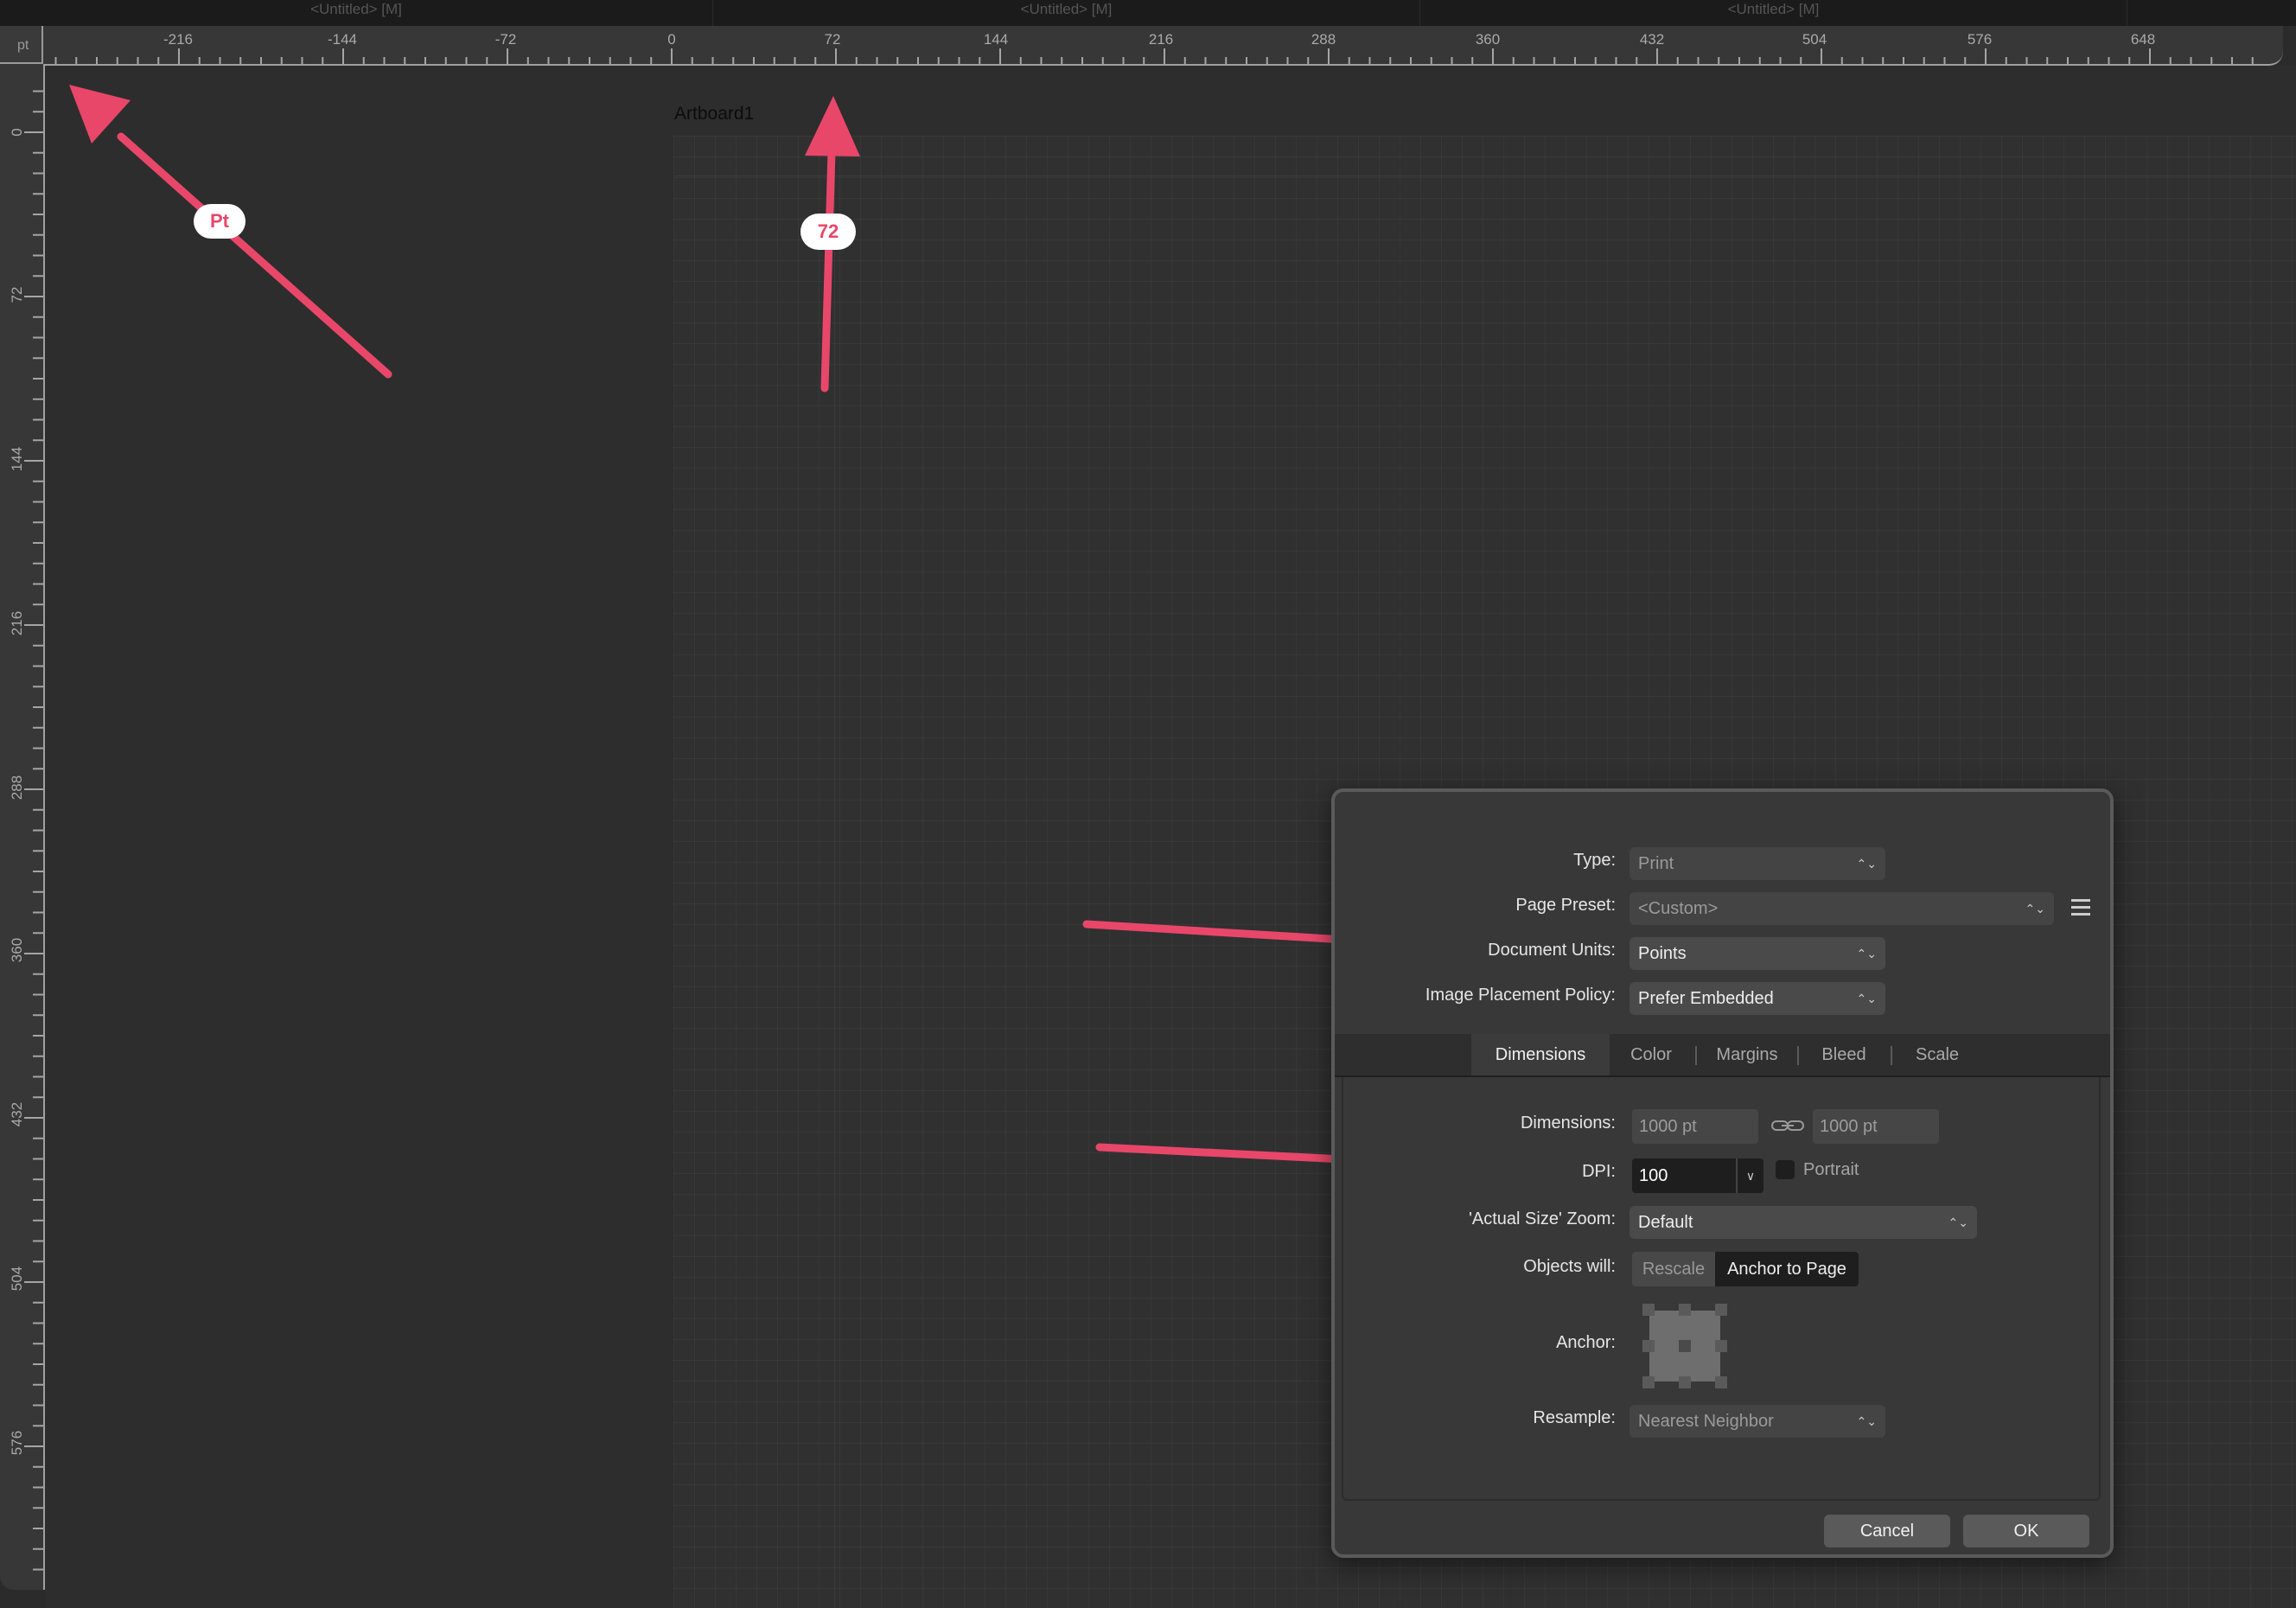 The height and width of the screenshot is (1608, 2296). Describe the element at coordinates (1787, 1269) in the screenshot. I see `anchor-to-page-option: Anchor to Page` at that location.